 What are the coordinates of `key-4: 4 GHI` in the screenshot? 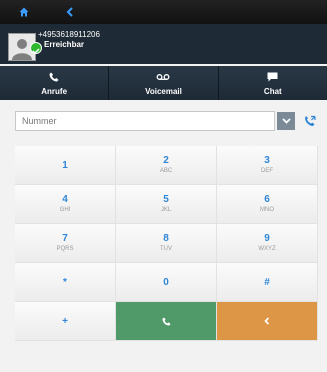 It's located at (65, 204).